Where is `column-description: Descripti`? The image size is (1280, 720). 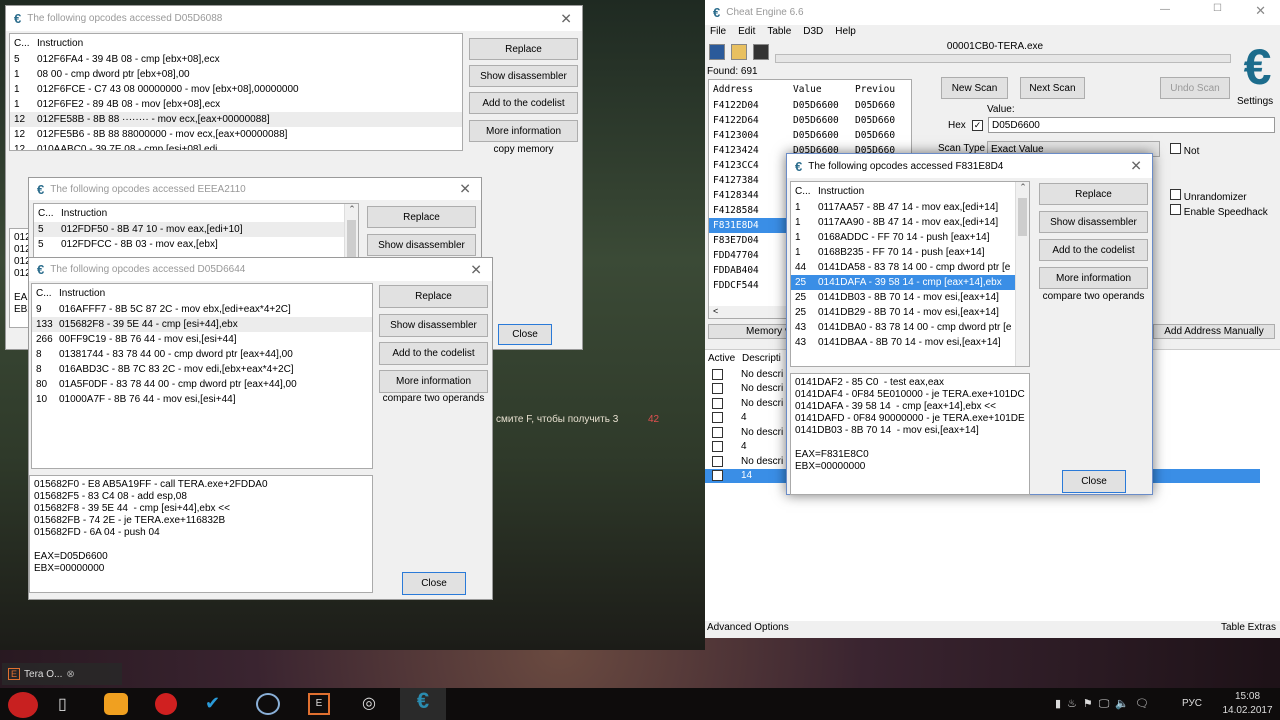 column-description: Descripti is located at coordinates (761, 358).